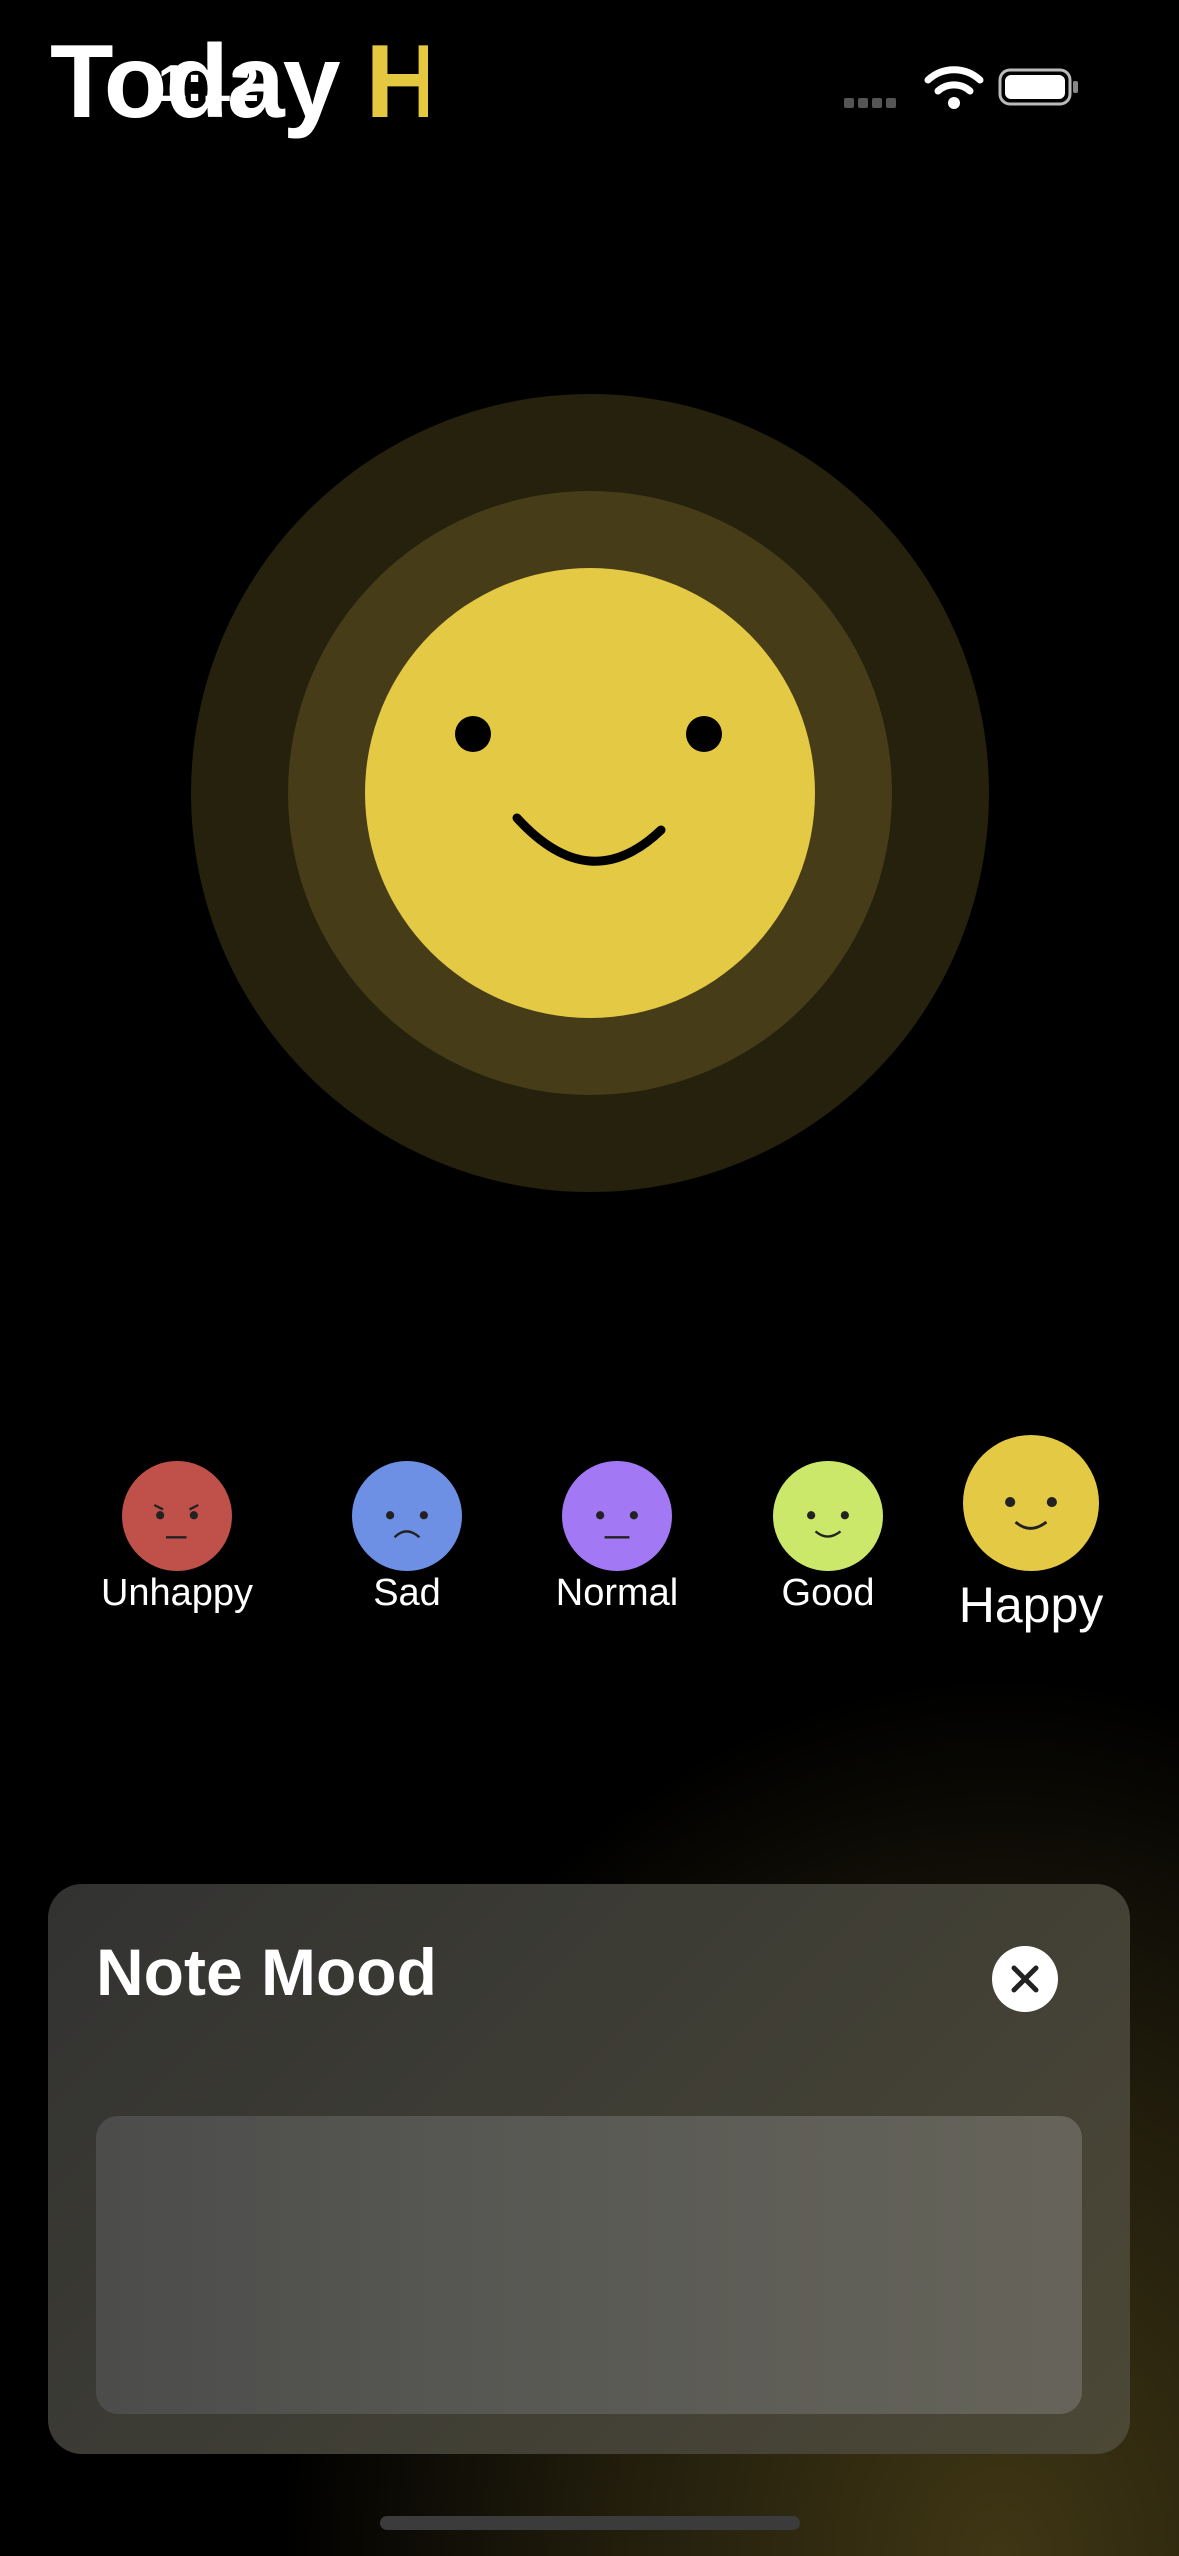 The height and width of the screenshot is (2556, 1179). What do you see at coordinates (1038, 87) in the screenshot?
I see `battery-icon` at bounding box center [1038, 87].